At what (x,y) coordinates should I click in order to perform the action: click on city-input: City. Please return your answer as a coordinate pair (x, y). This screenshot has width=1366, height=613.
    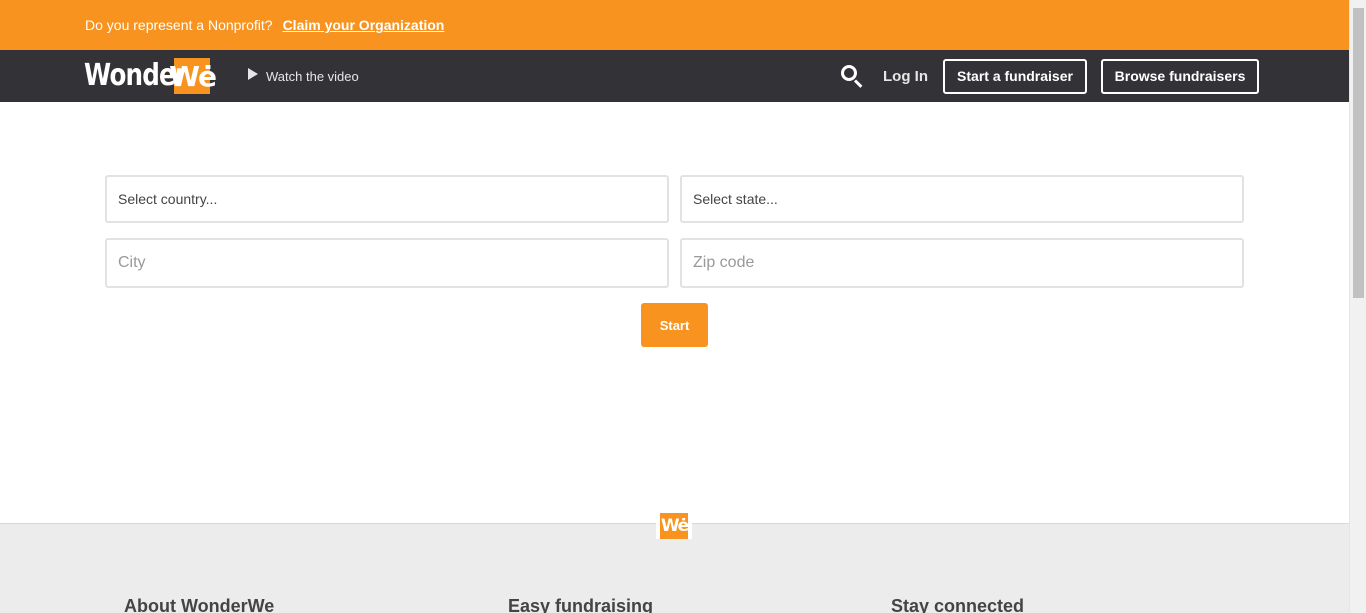
    Looking at the image, I should click on (387, 263).